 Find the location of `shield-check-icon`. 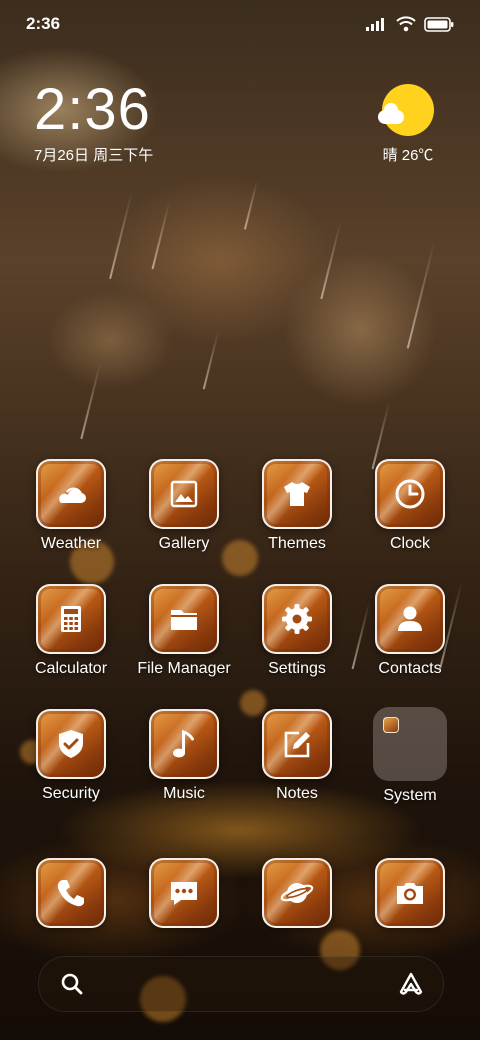

shield-check-icon is located at coordinates (71, 744).